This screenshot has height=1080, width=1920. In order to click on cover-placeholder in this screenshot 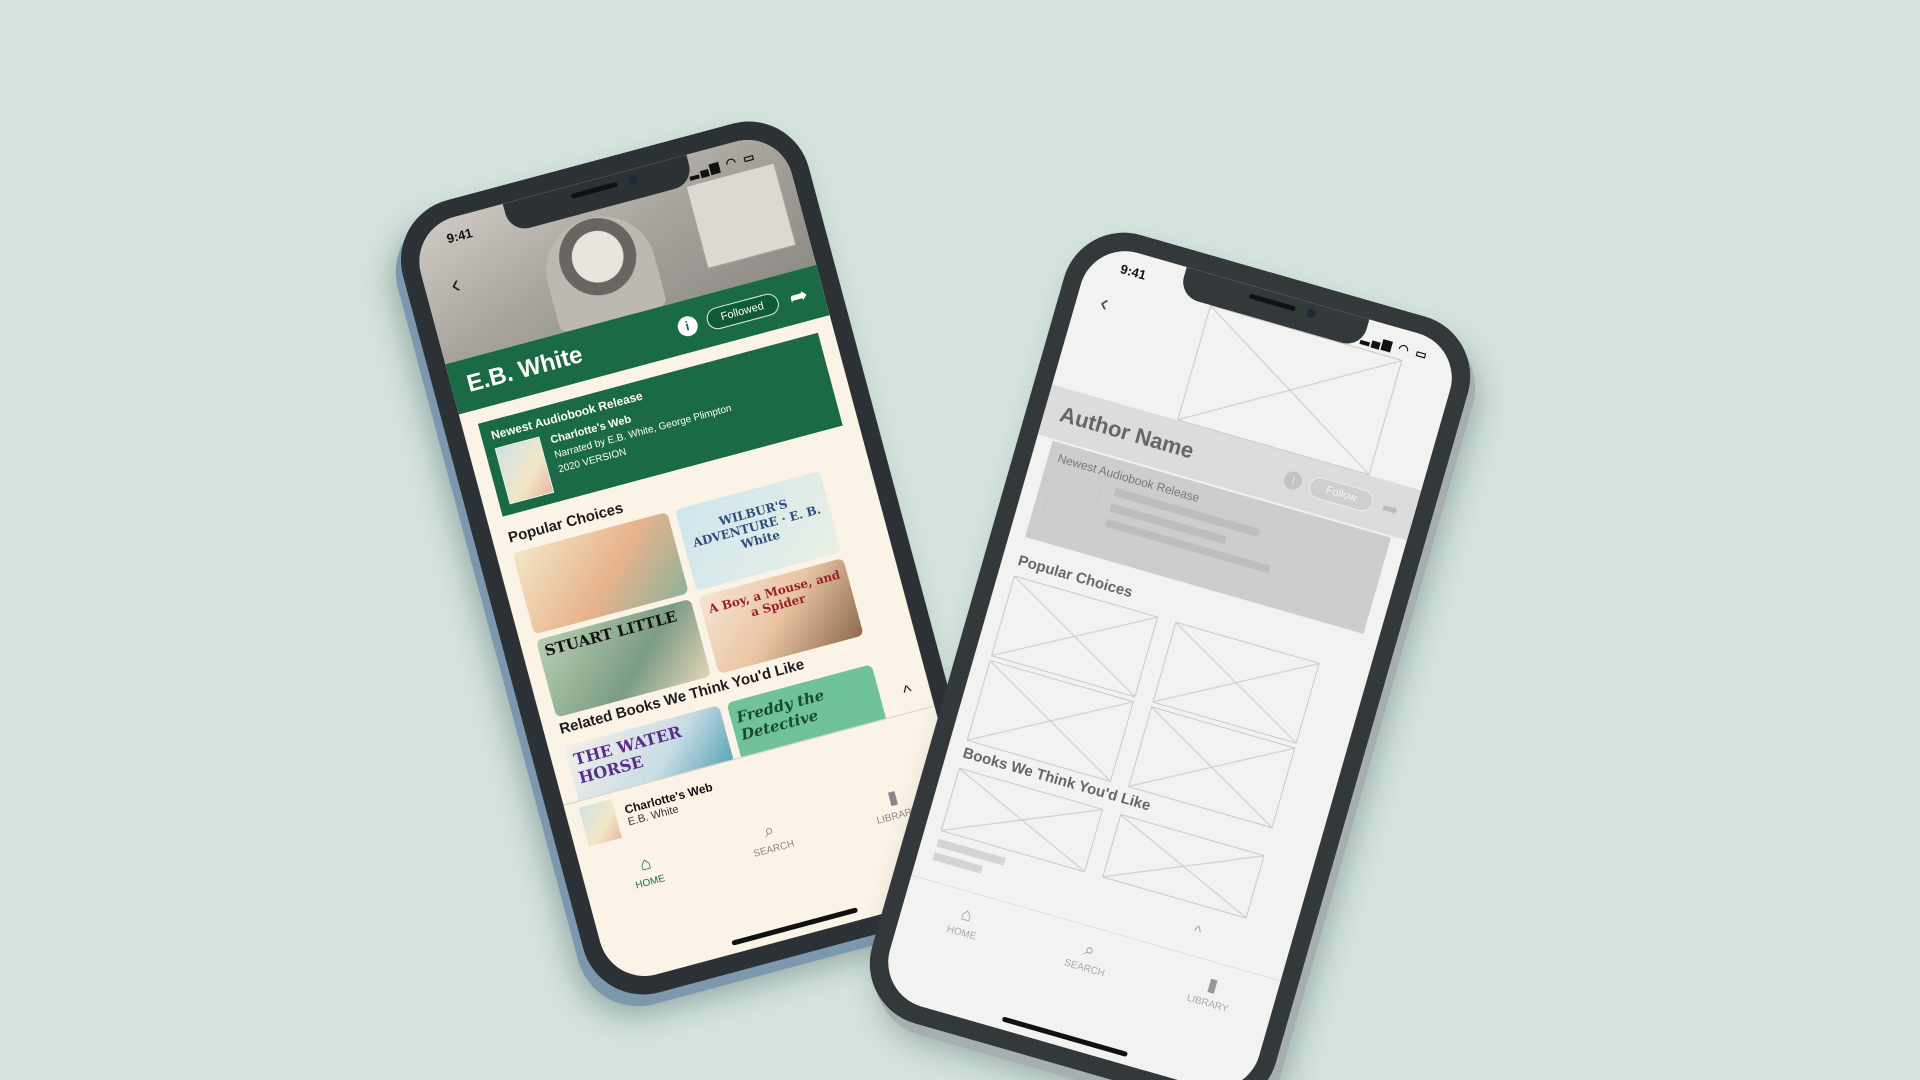, I will do `click(1071, 504)`.